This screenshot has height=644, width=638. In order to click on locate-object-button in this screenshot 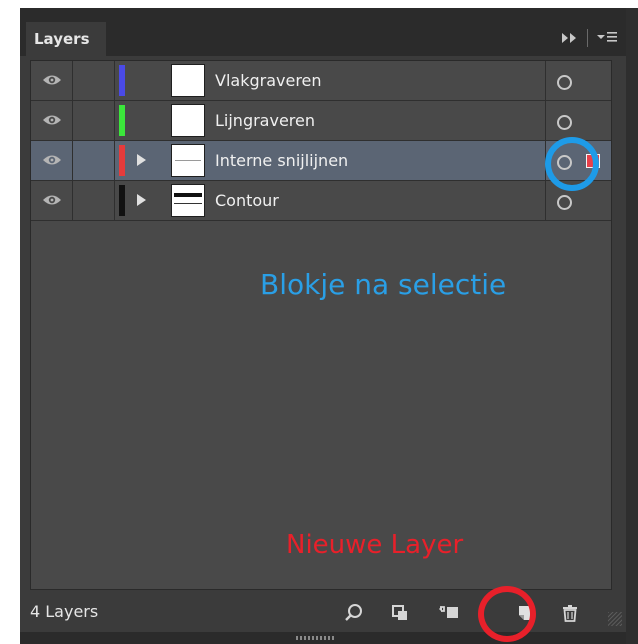, I will do `click(354, 613)`.